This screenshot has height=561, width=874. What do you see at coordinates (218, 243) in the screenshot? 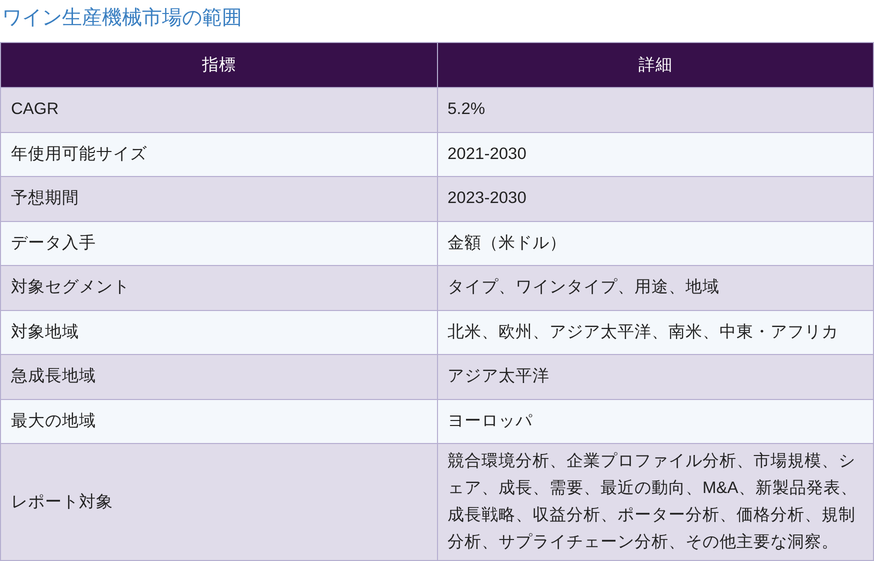
I see `table-cell: データ入手` at bounding box center [218, 243].